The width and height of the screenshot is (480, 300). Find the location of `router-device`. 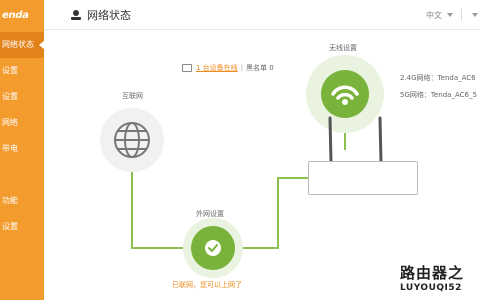

router-device is located at coordinates (363, 178).